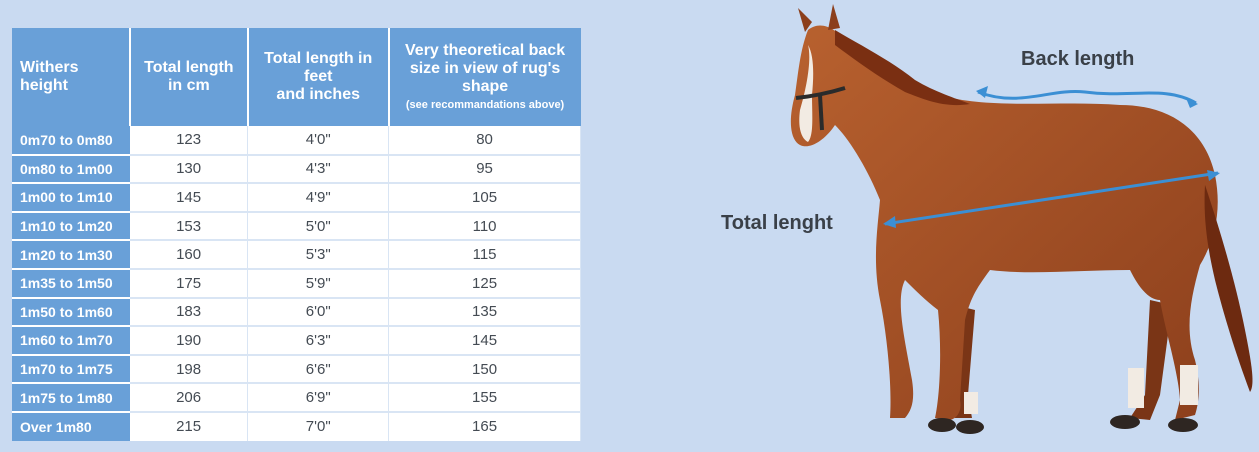 Image resolution: width=1259 pixels, height=452 pixels. I want to click on cell-withers-height: 1m60 to 1m70, so click(71, 341).